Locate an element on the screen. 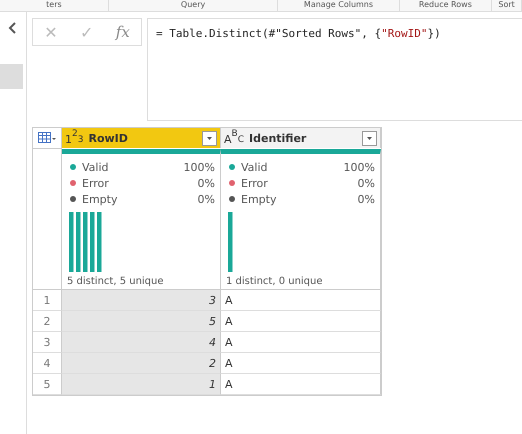  ribbon-group-label: ters is located at coordinates (54, 5).